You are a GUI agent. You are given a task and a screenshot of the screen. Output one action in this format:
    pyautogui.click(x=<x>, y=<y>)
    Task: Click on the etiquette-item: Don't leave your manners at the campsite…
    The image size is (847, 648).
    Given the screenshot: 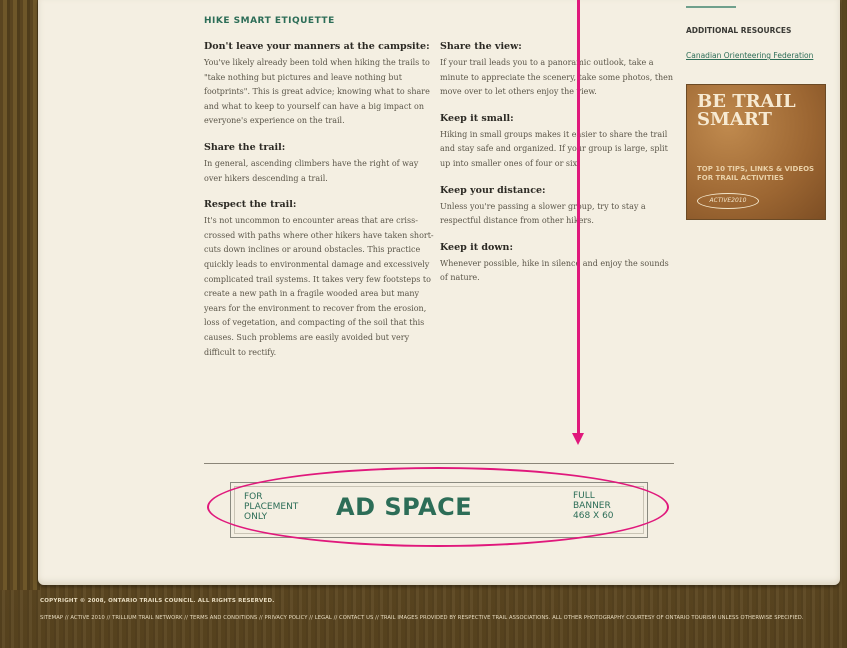 What is the action you would take?
    pyautogui.click(x=320, y=84)
    